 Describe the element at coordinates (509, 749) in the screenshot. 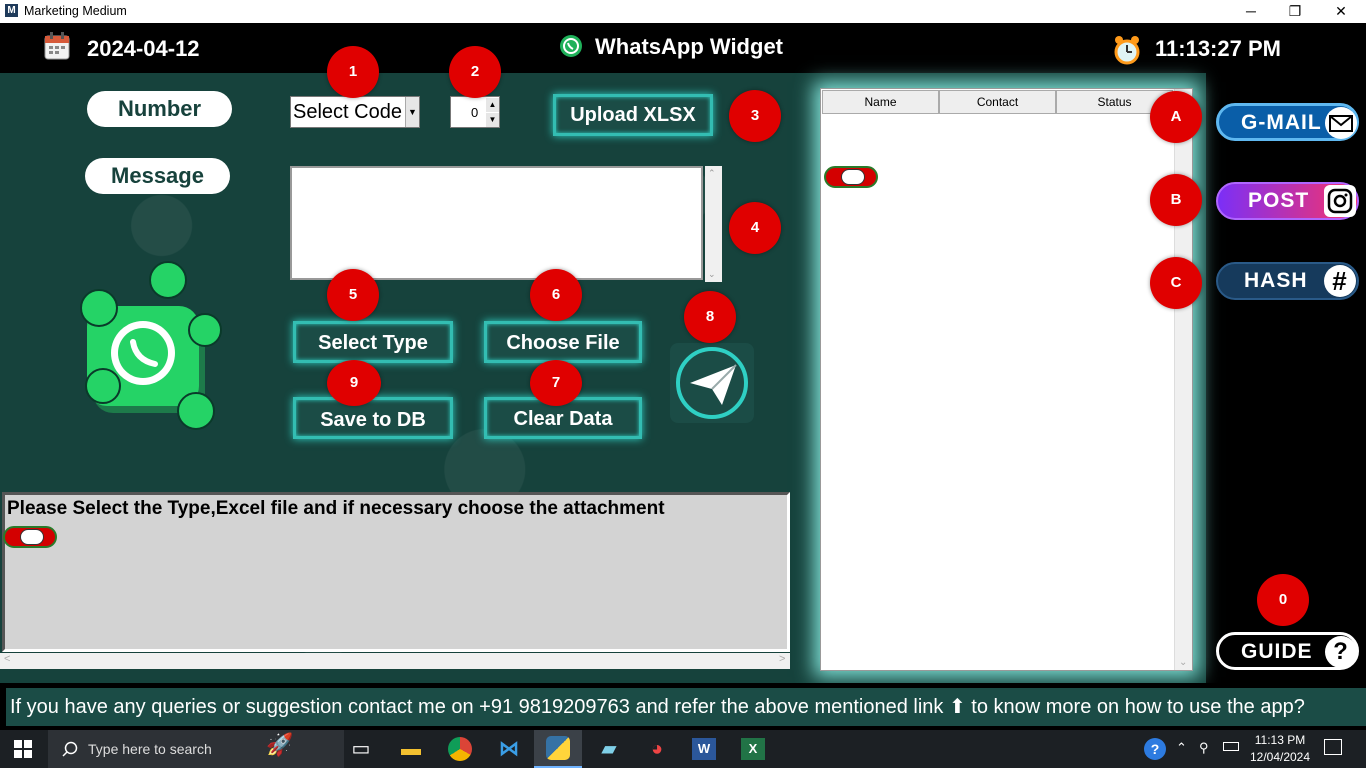

I see `vscode-icon: ⋈` at that location.